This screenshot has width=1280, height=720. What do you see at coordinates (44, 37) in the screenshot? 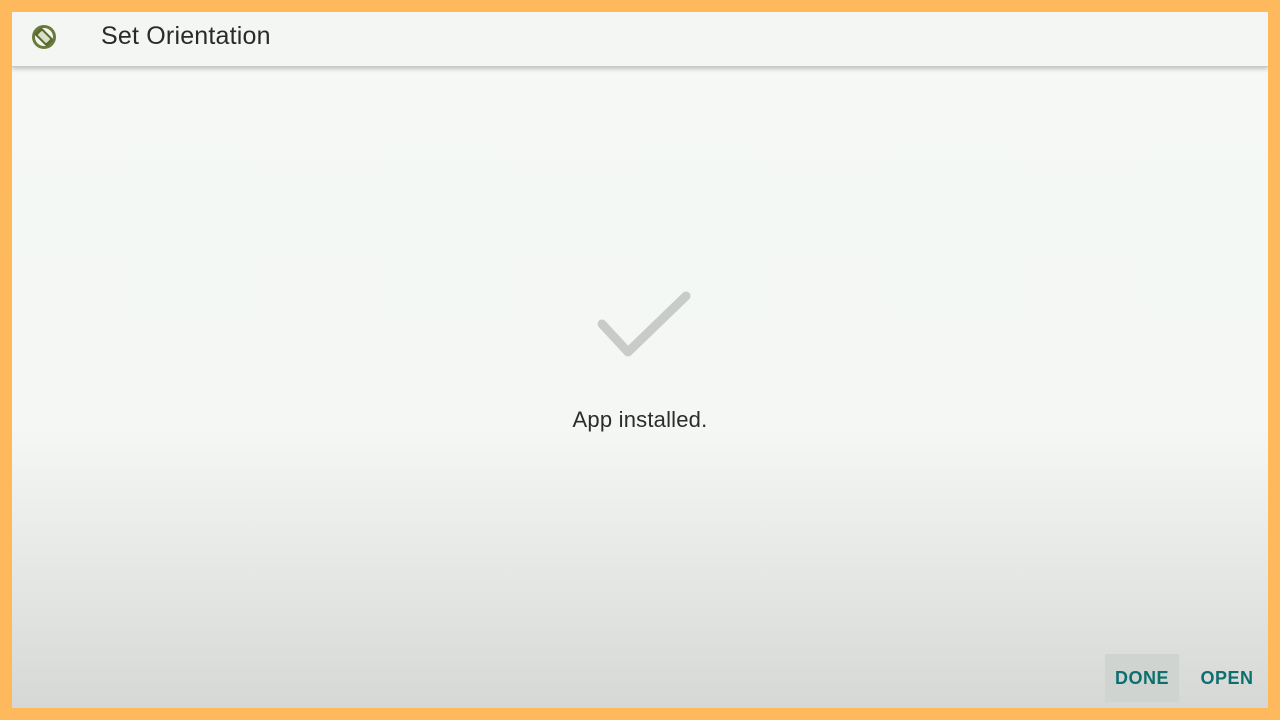
I see `rotation-app-icon` at bounding box center [44, 37].